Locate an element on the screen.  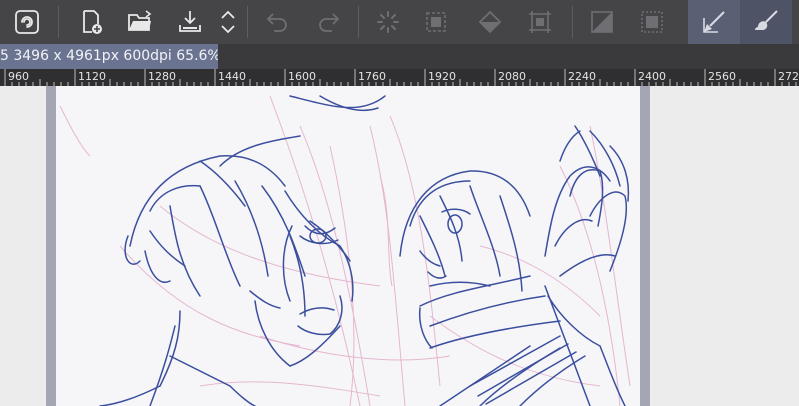
redo-button is located at coordinates (328, 22).